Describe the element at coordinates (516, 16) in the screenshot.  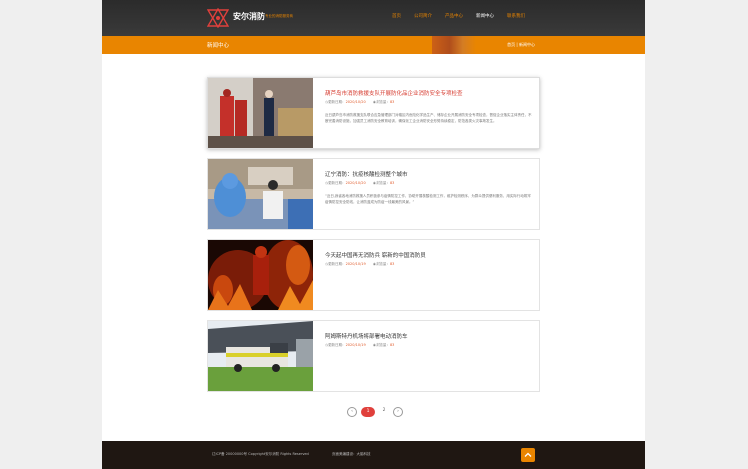
I see `nav-contact: 联系我们` at that location.